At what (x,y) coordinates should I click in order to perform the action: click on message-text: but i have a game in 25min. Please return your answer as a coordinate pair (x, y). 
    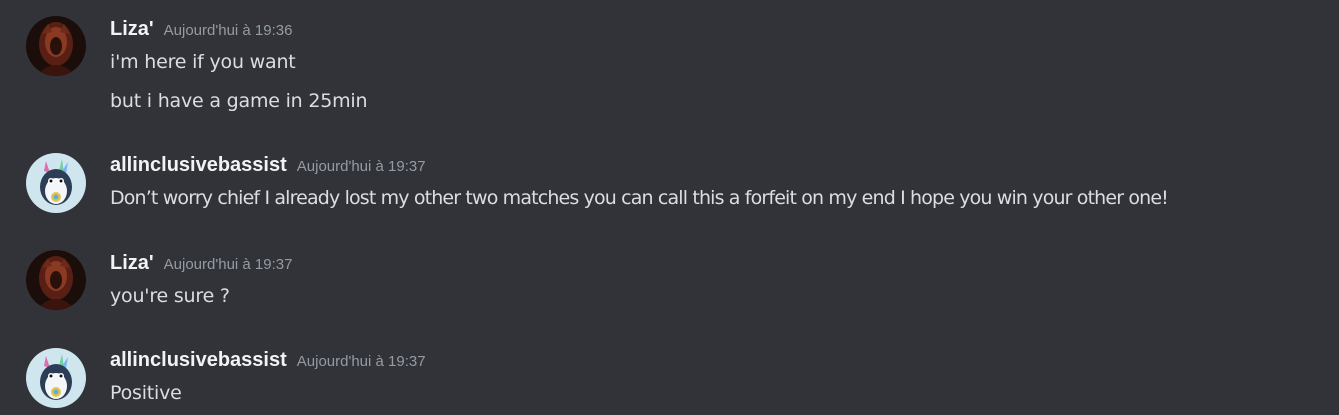
    Looking at the image, I should click on (239, 101).